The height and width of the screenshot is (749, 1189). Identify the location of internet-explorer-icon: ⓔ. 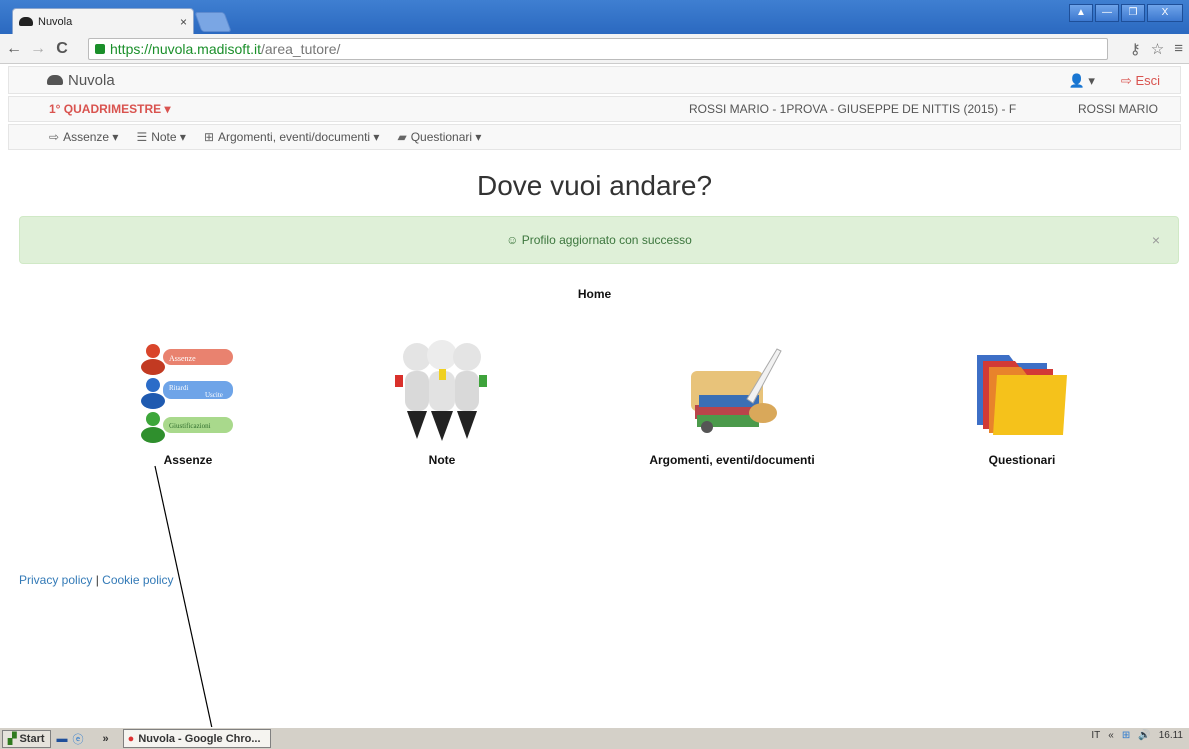
(78, 739).